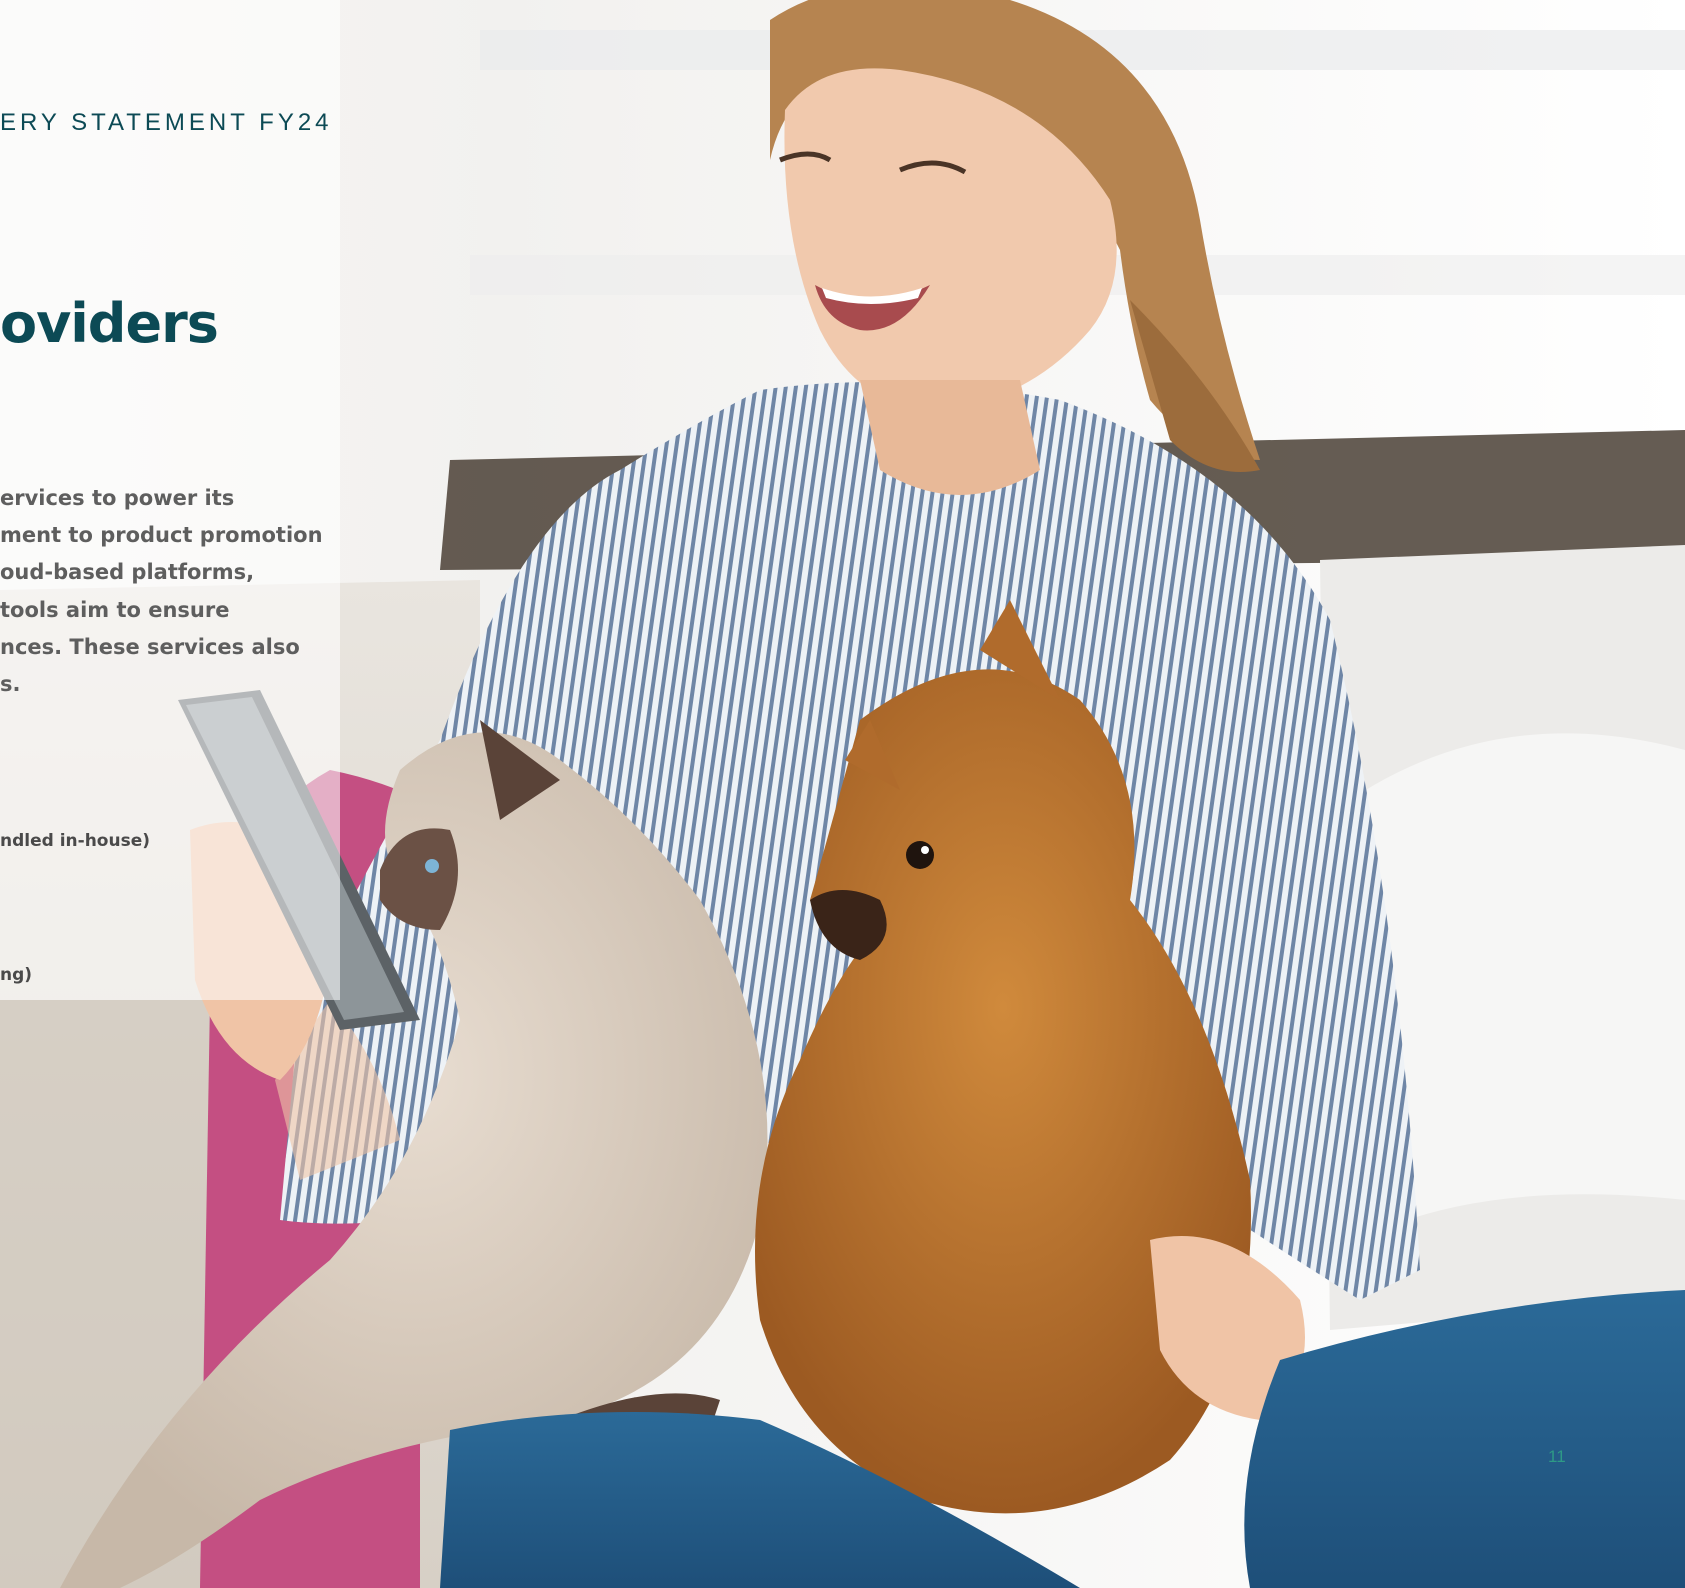  What do you see at coordinates (166, 122) in the screenshot?
I see `document-header-title: ERY STATEMENT FY24` at bounding box center [166, 122].